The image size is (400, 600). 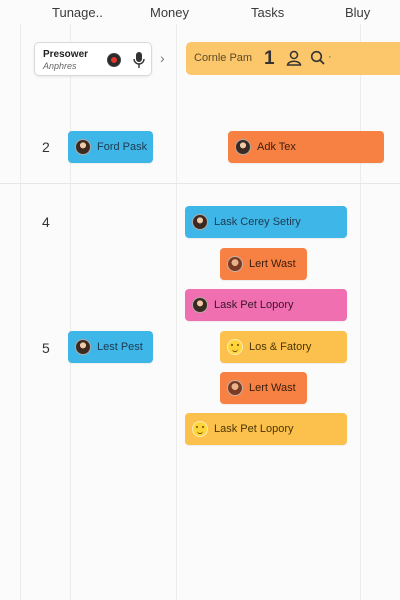 What do you see at coordinates (122, 147) in the screenshot?
I see `task-label: Ford Pask` at bounding box center [122, 147].